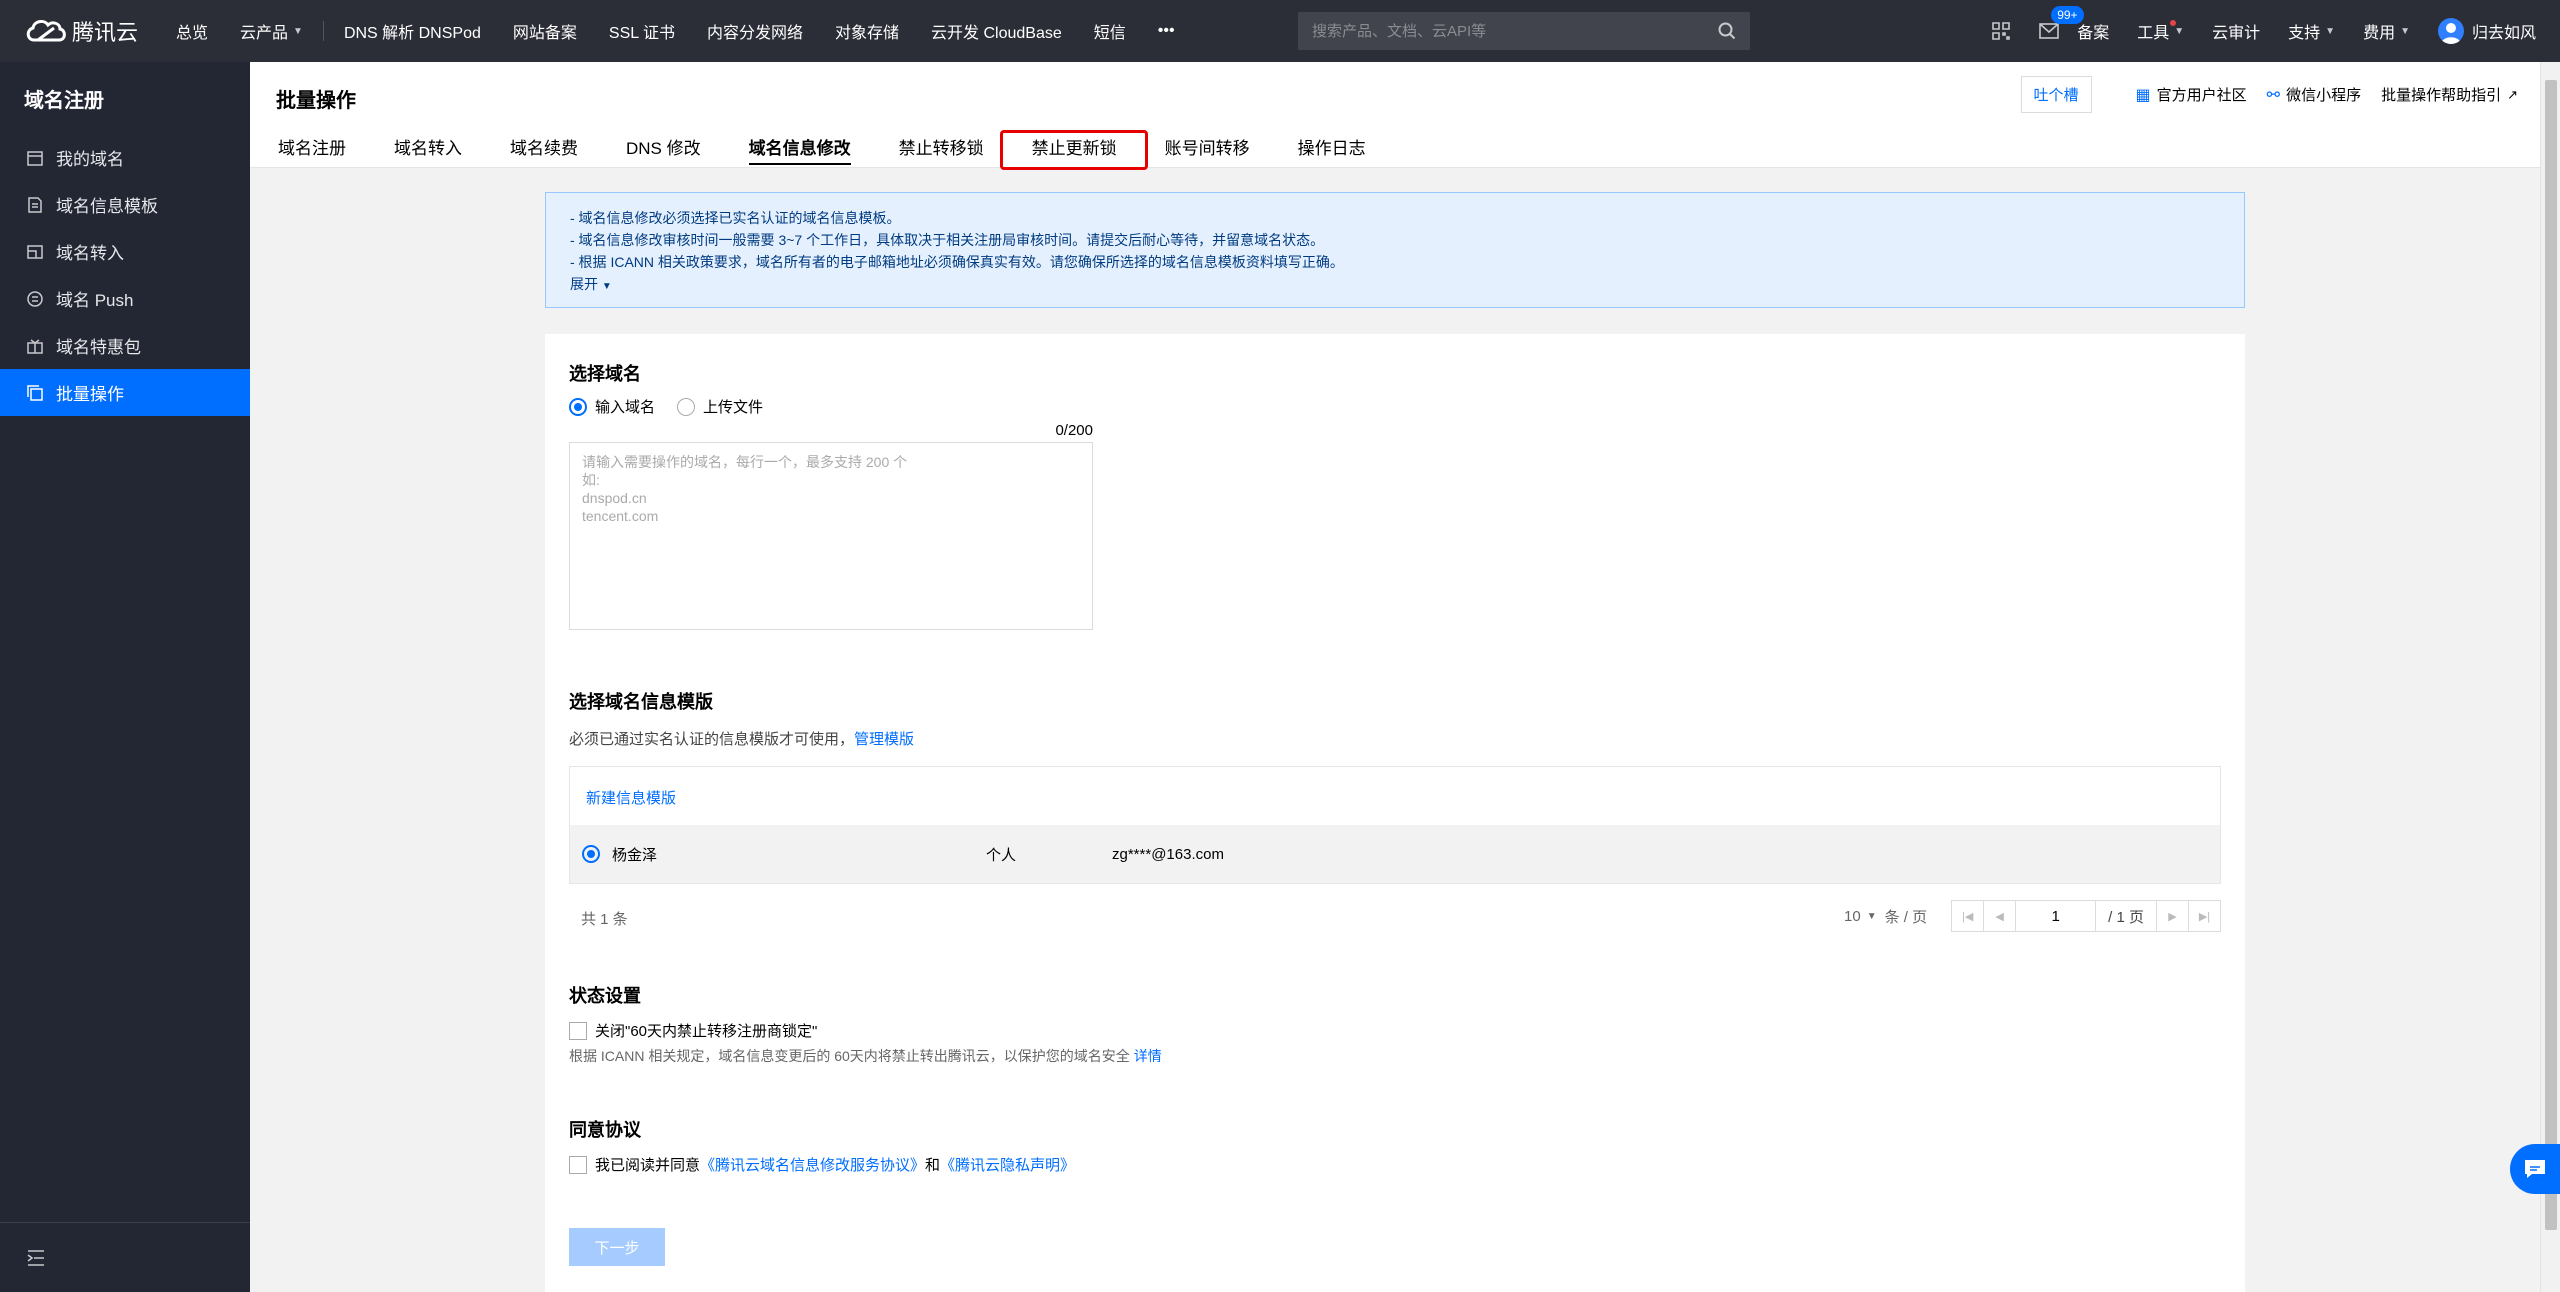 The width and height of the screenshot is (2560, 1292). What do you see at coordinates (1007, 1164) in the screenshot?
I see `privacy-link: 《腾讯云隐私声明》` at bounding box center [1007, 1164].